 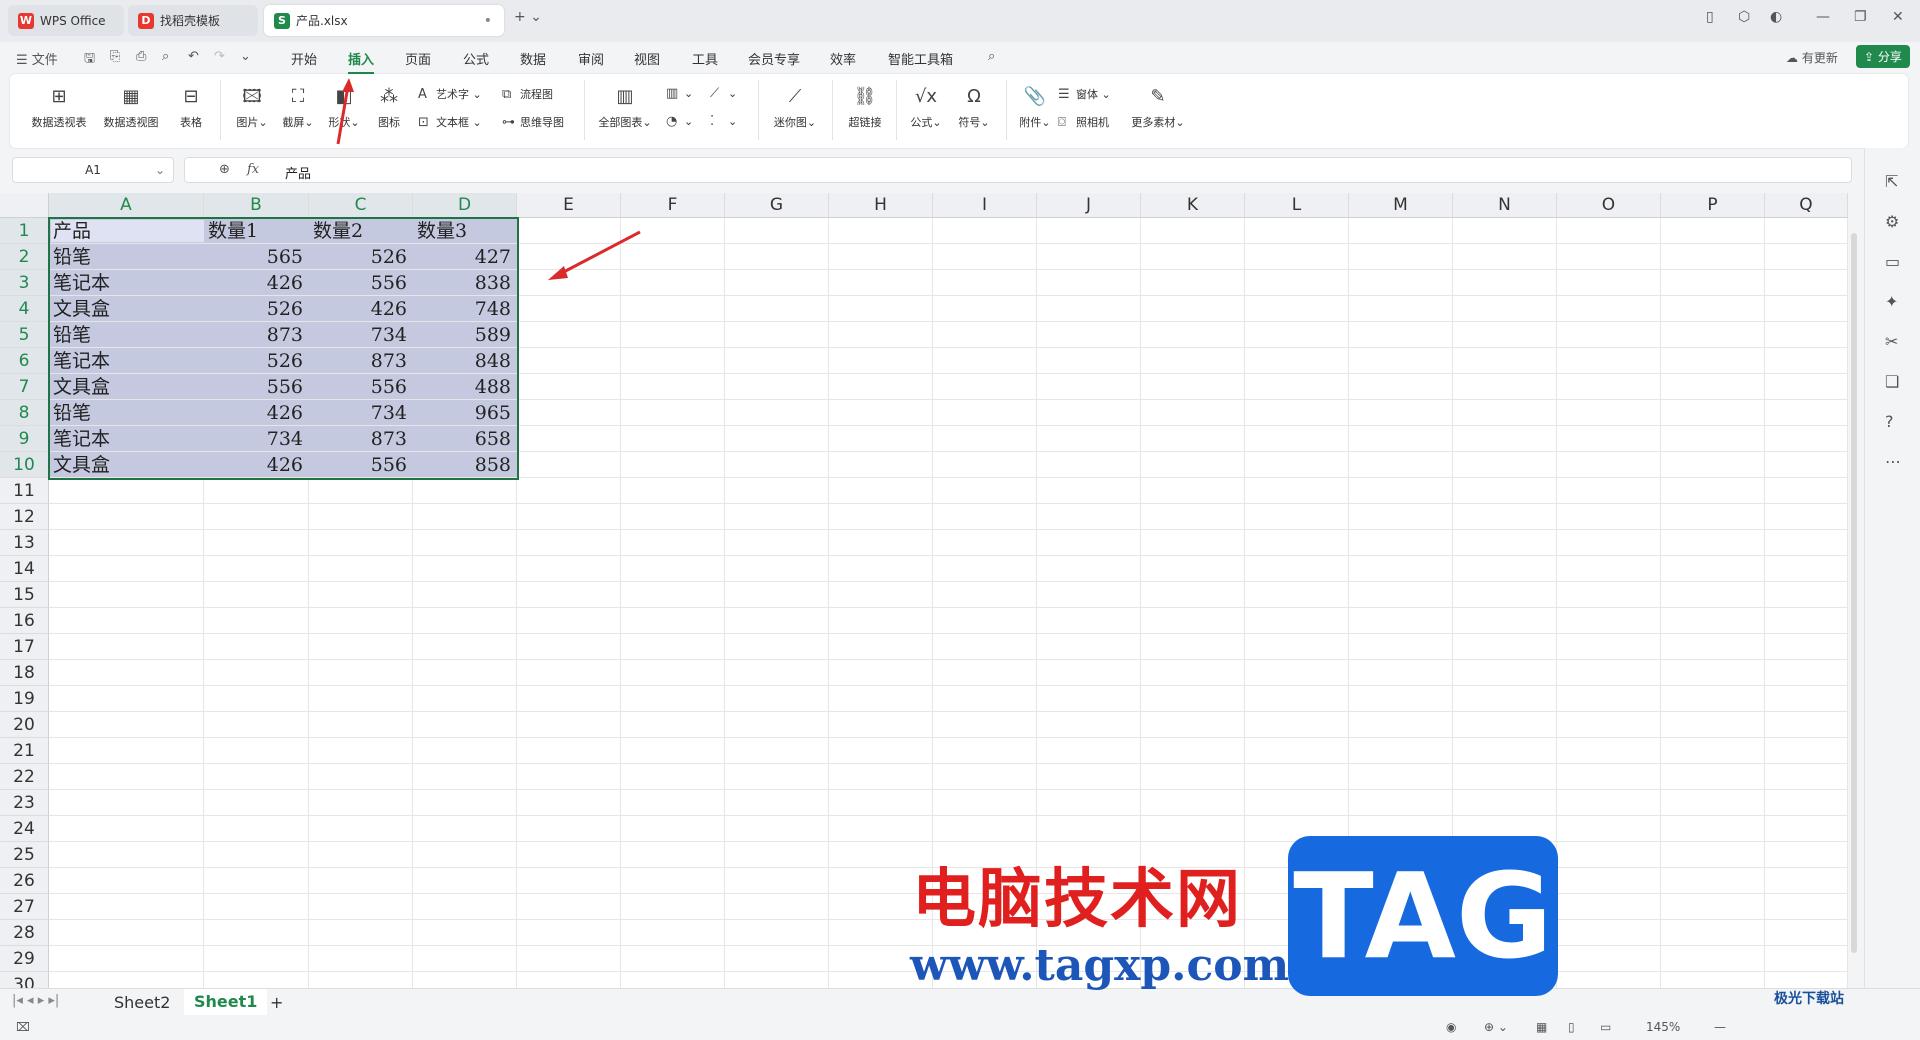 I want to click on row-header: 16, so click(x=24, y=621).